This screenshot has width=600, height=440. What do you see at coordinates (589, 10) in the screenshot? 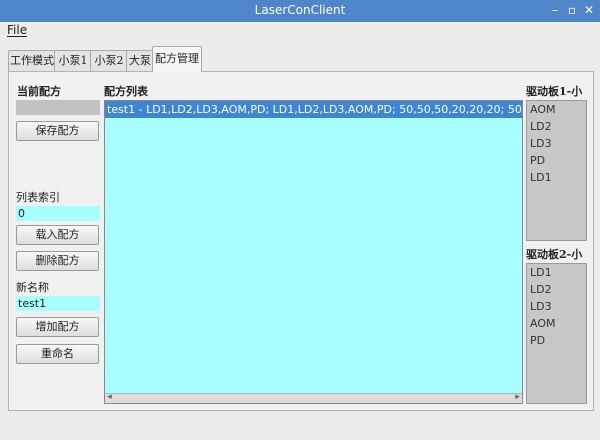
I see `close-icon: ✕` at bounding box center [589, 10].